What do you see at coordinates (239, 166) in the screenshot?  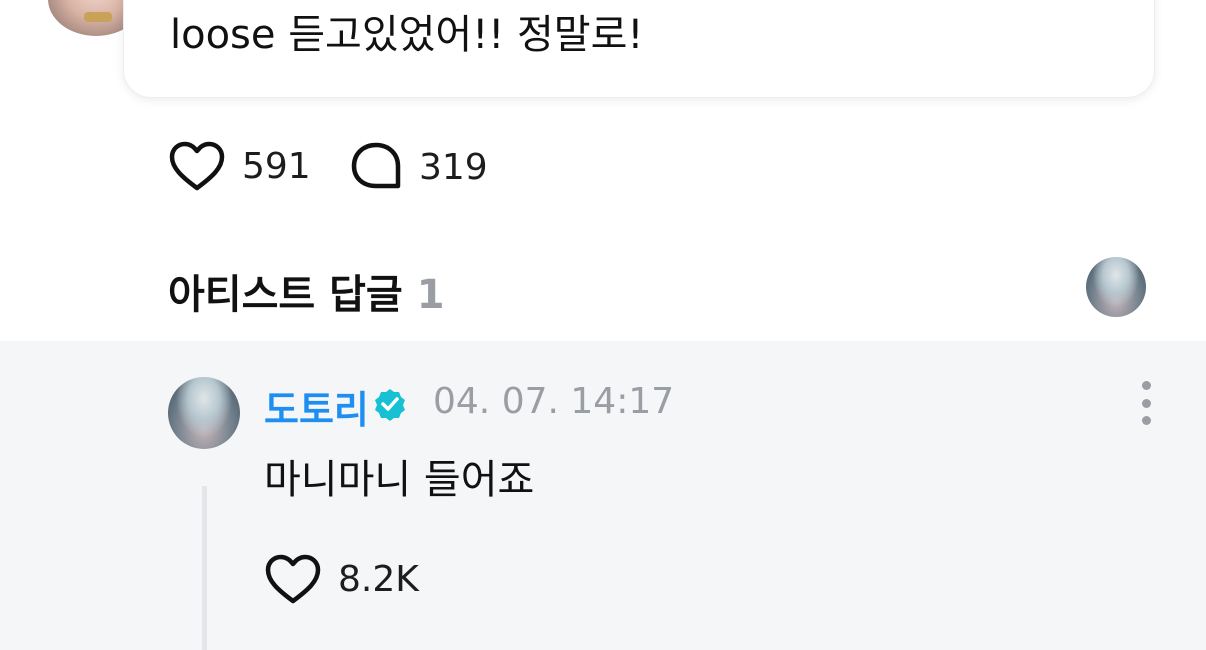 I see `post-like-button: 591` at bounding box center [239, 166].